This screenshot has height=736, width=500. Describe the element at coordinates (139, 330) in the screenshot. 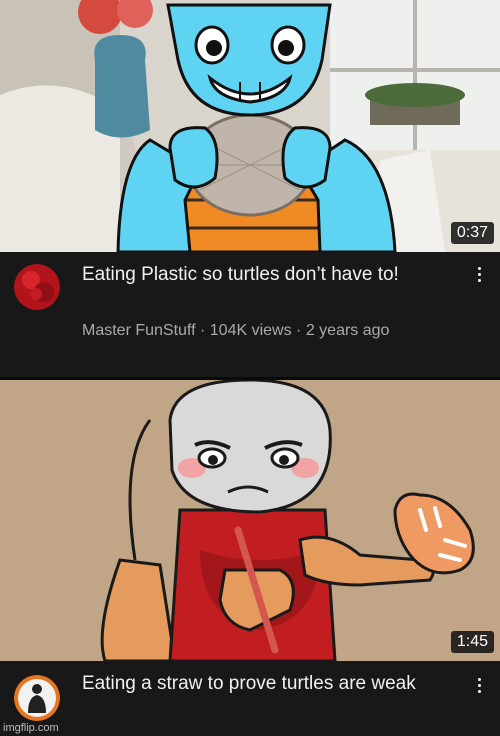

I see `channel-name-1: Master FunStuff` at that location.